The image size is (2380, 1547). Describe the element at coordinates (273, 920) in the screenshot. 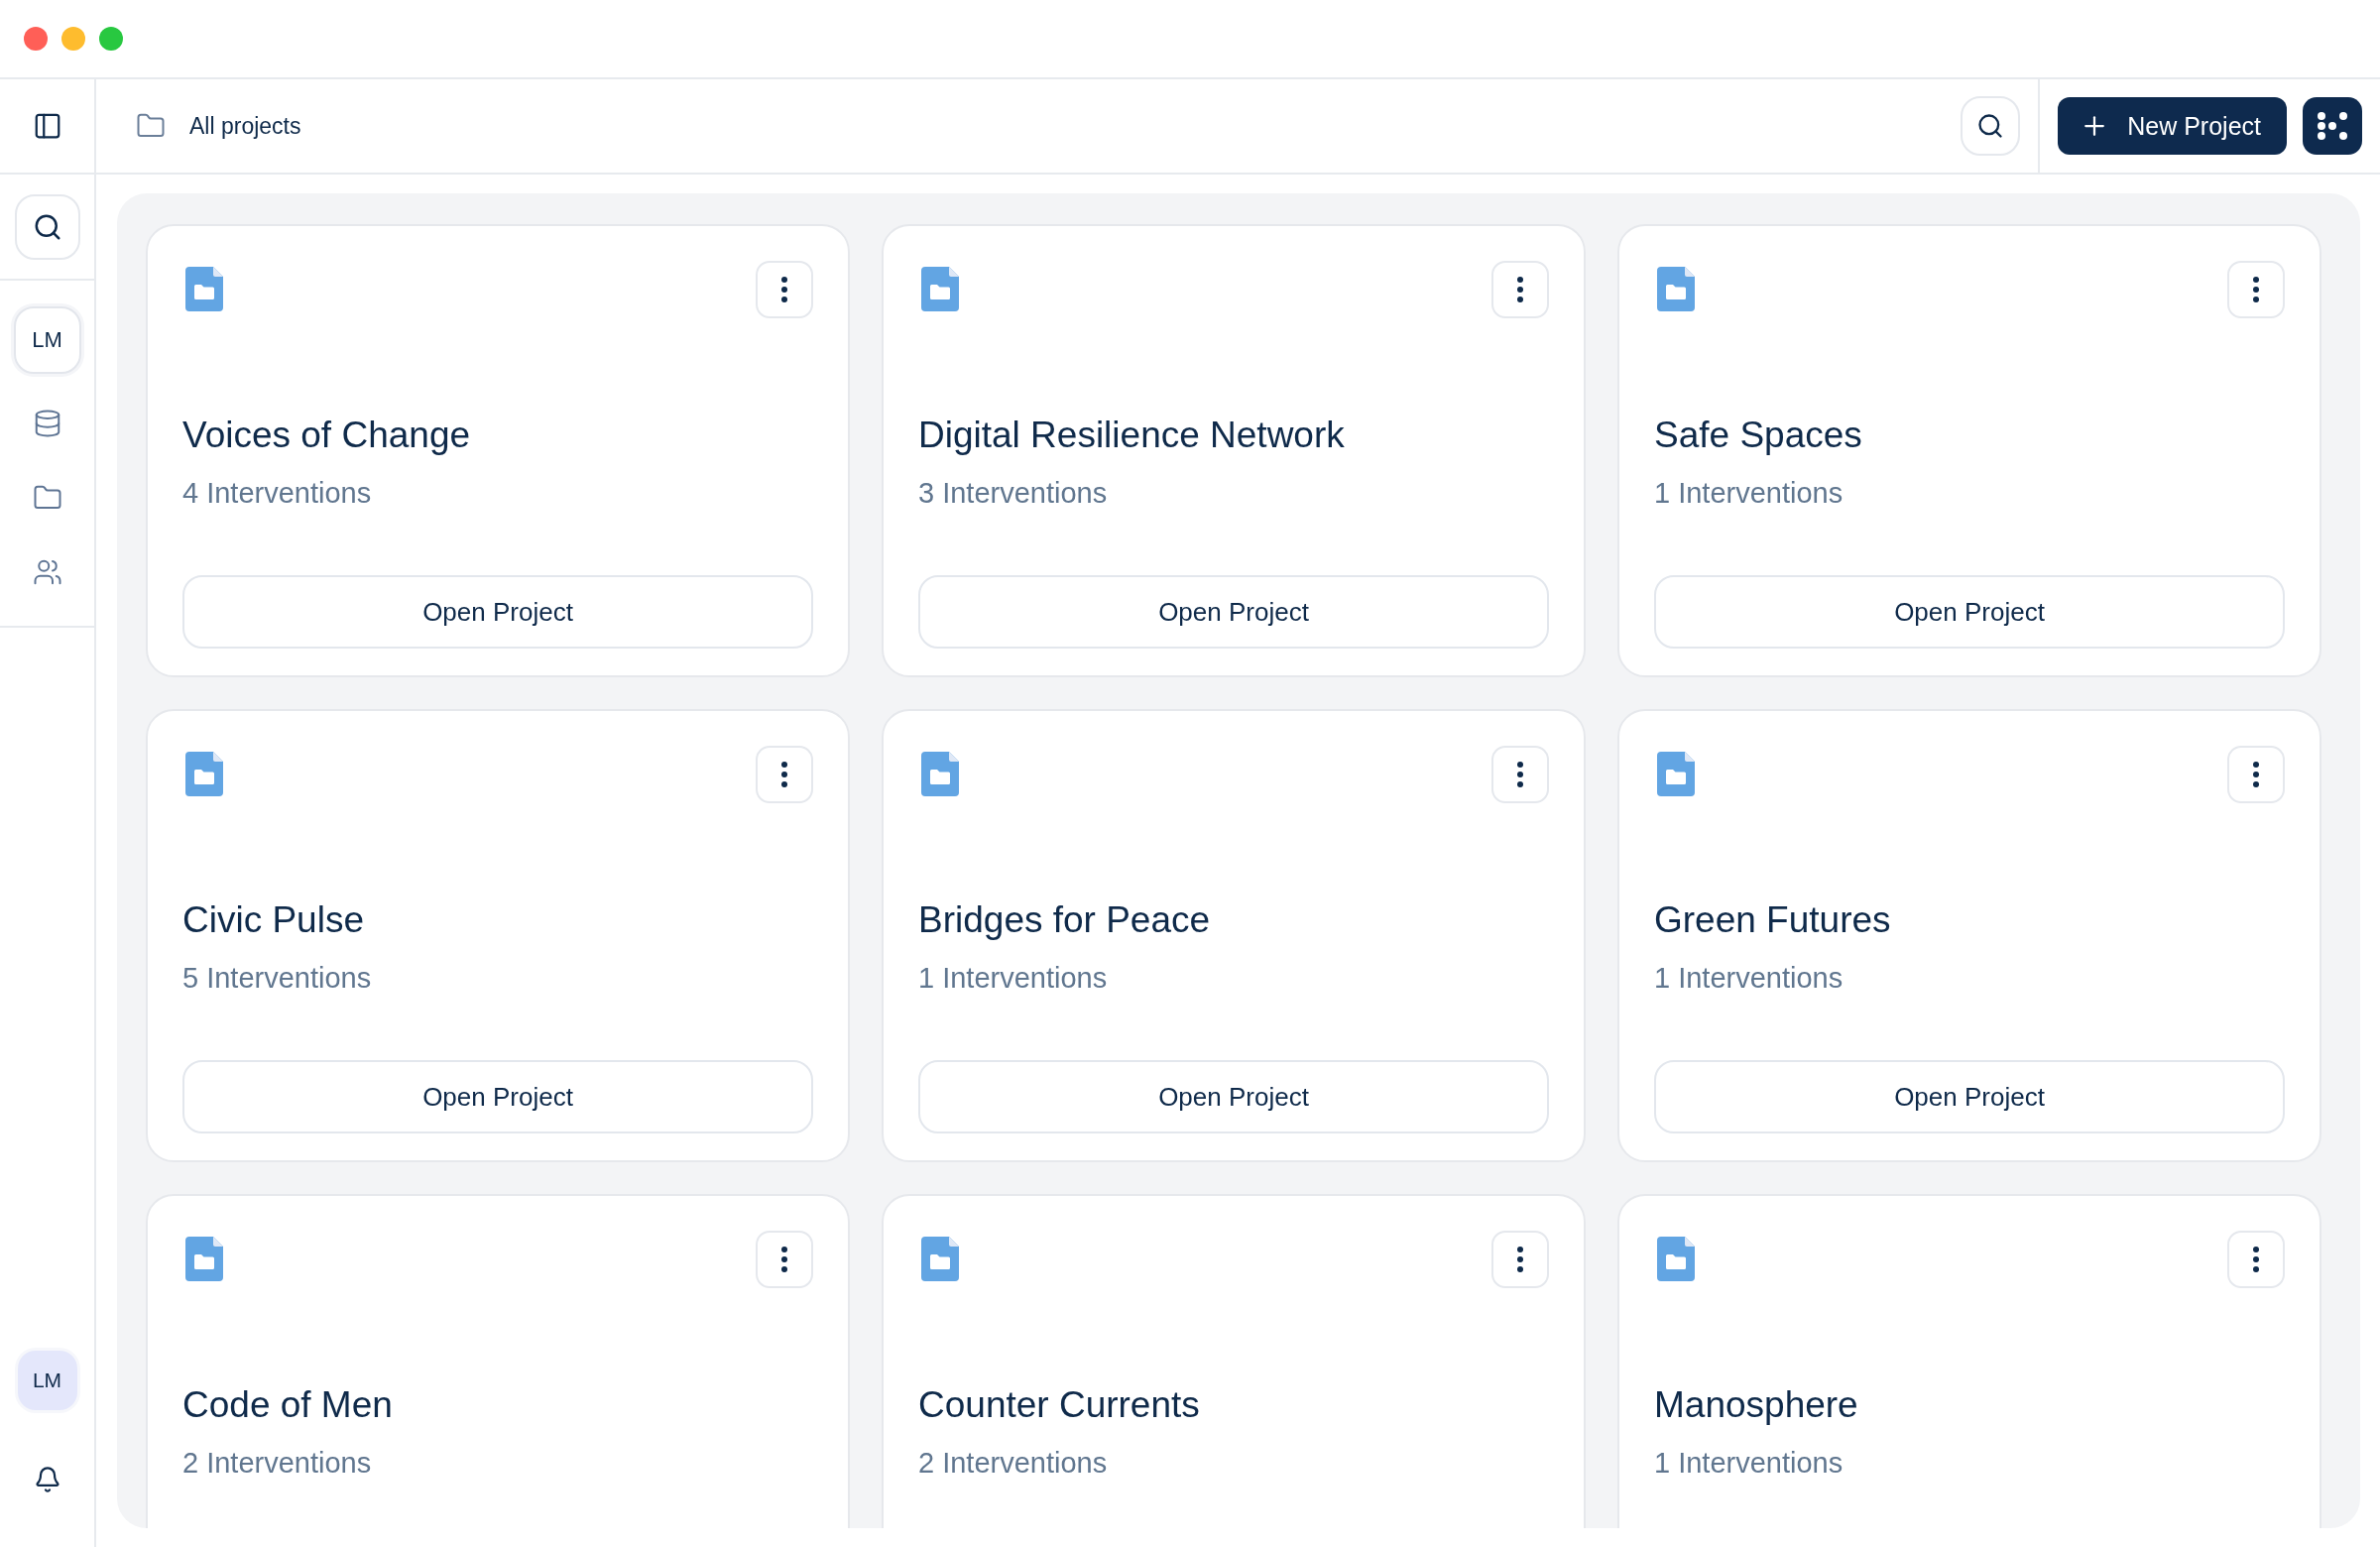

I see `project-title: Civic Pulse` at that location.